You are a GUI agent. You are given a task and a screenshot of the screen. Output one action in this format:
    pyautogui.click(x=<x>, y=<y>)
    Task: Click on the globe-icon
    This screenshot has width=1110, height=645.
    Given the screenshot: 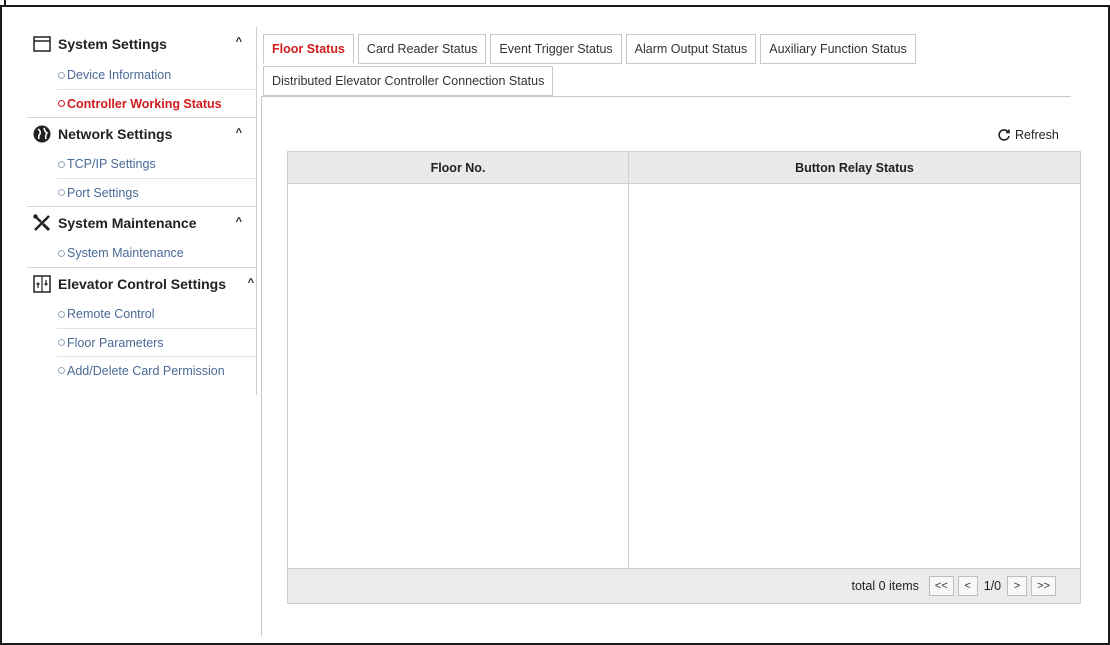 What is the action you would take?
    pyautogui.click(x=42, y=134)
    